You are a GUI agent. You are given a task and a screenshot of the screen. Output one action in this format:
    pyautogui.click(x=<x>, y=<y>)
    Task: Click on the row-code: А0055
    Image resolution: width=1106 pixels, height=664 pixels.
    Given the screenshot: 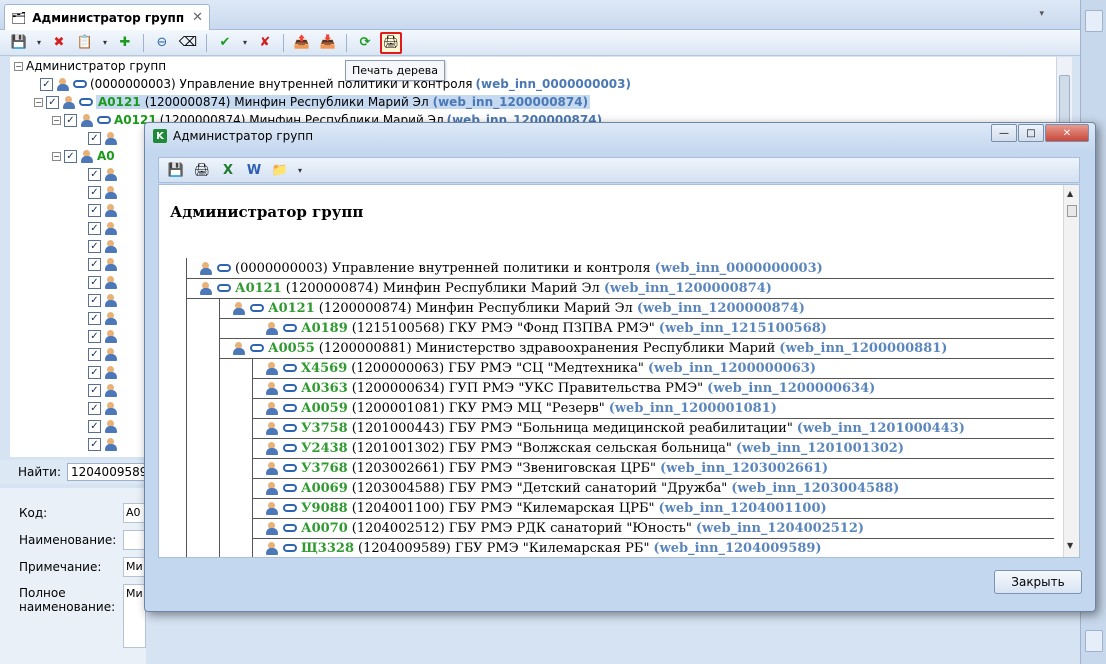 What is the action you would take?
    pyautogui.click(x=291, y=348)
    